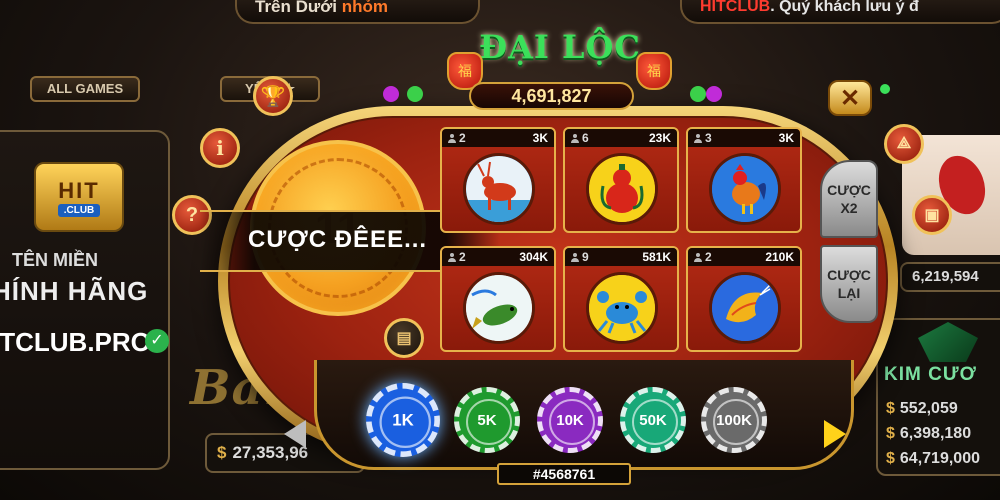 The width and height of the screenshot is (1000, 500). Describe the element at coordinates (220, 148) in the screenshot. I see `info-button: i` at that location.